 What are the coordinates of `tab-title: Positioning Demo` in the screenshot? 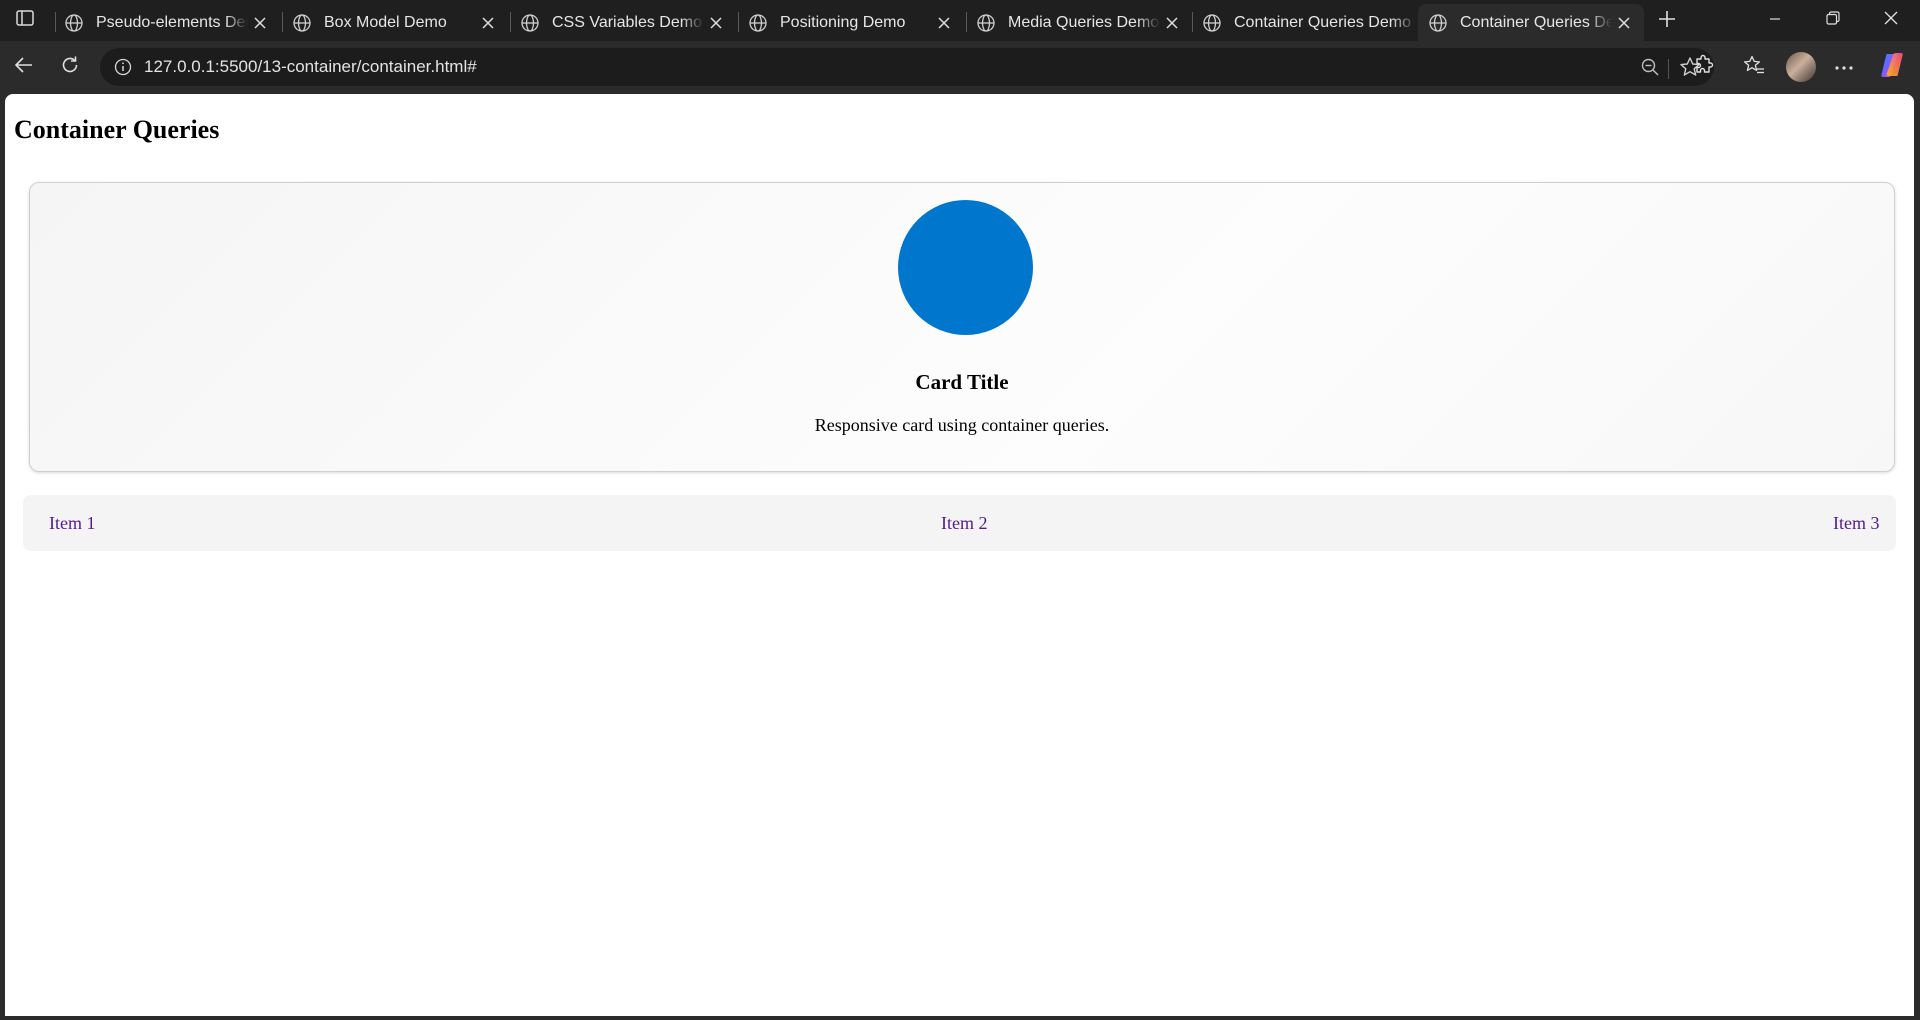 It's located at (843, 22).